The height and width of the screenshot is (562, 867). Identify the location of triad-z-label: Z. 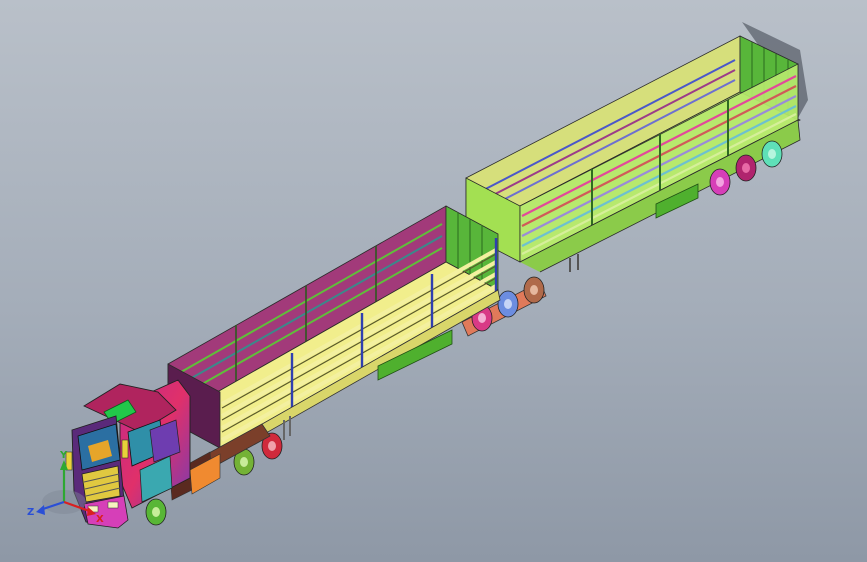
(30, 512).